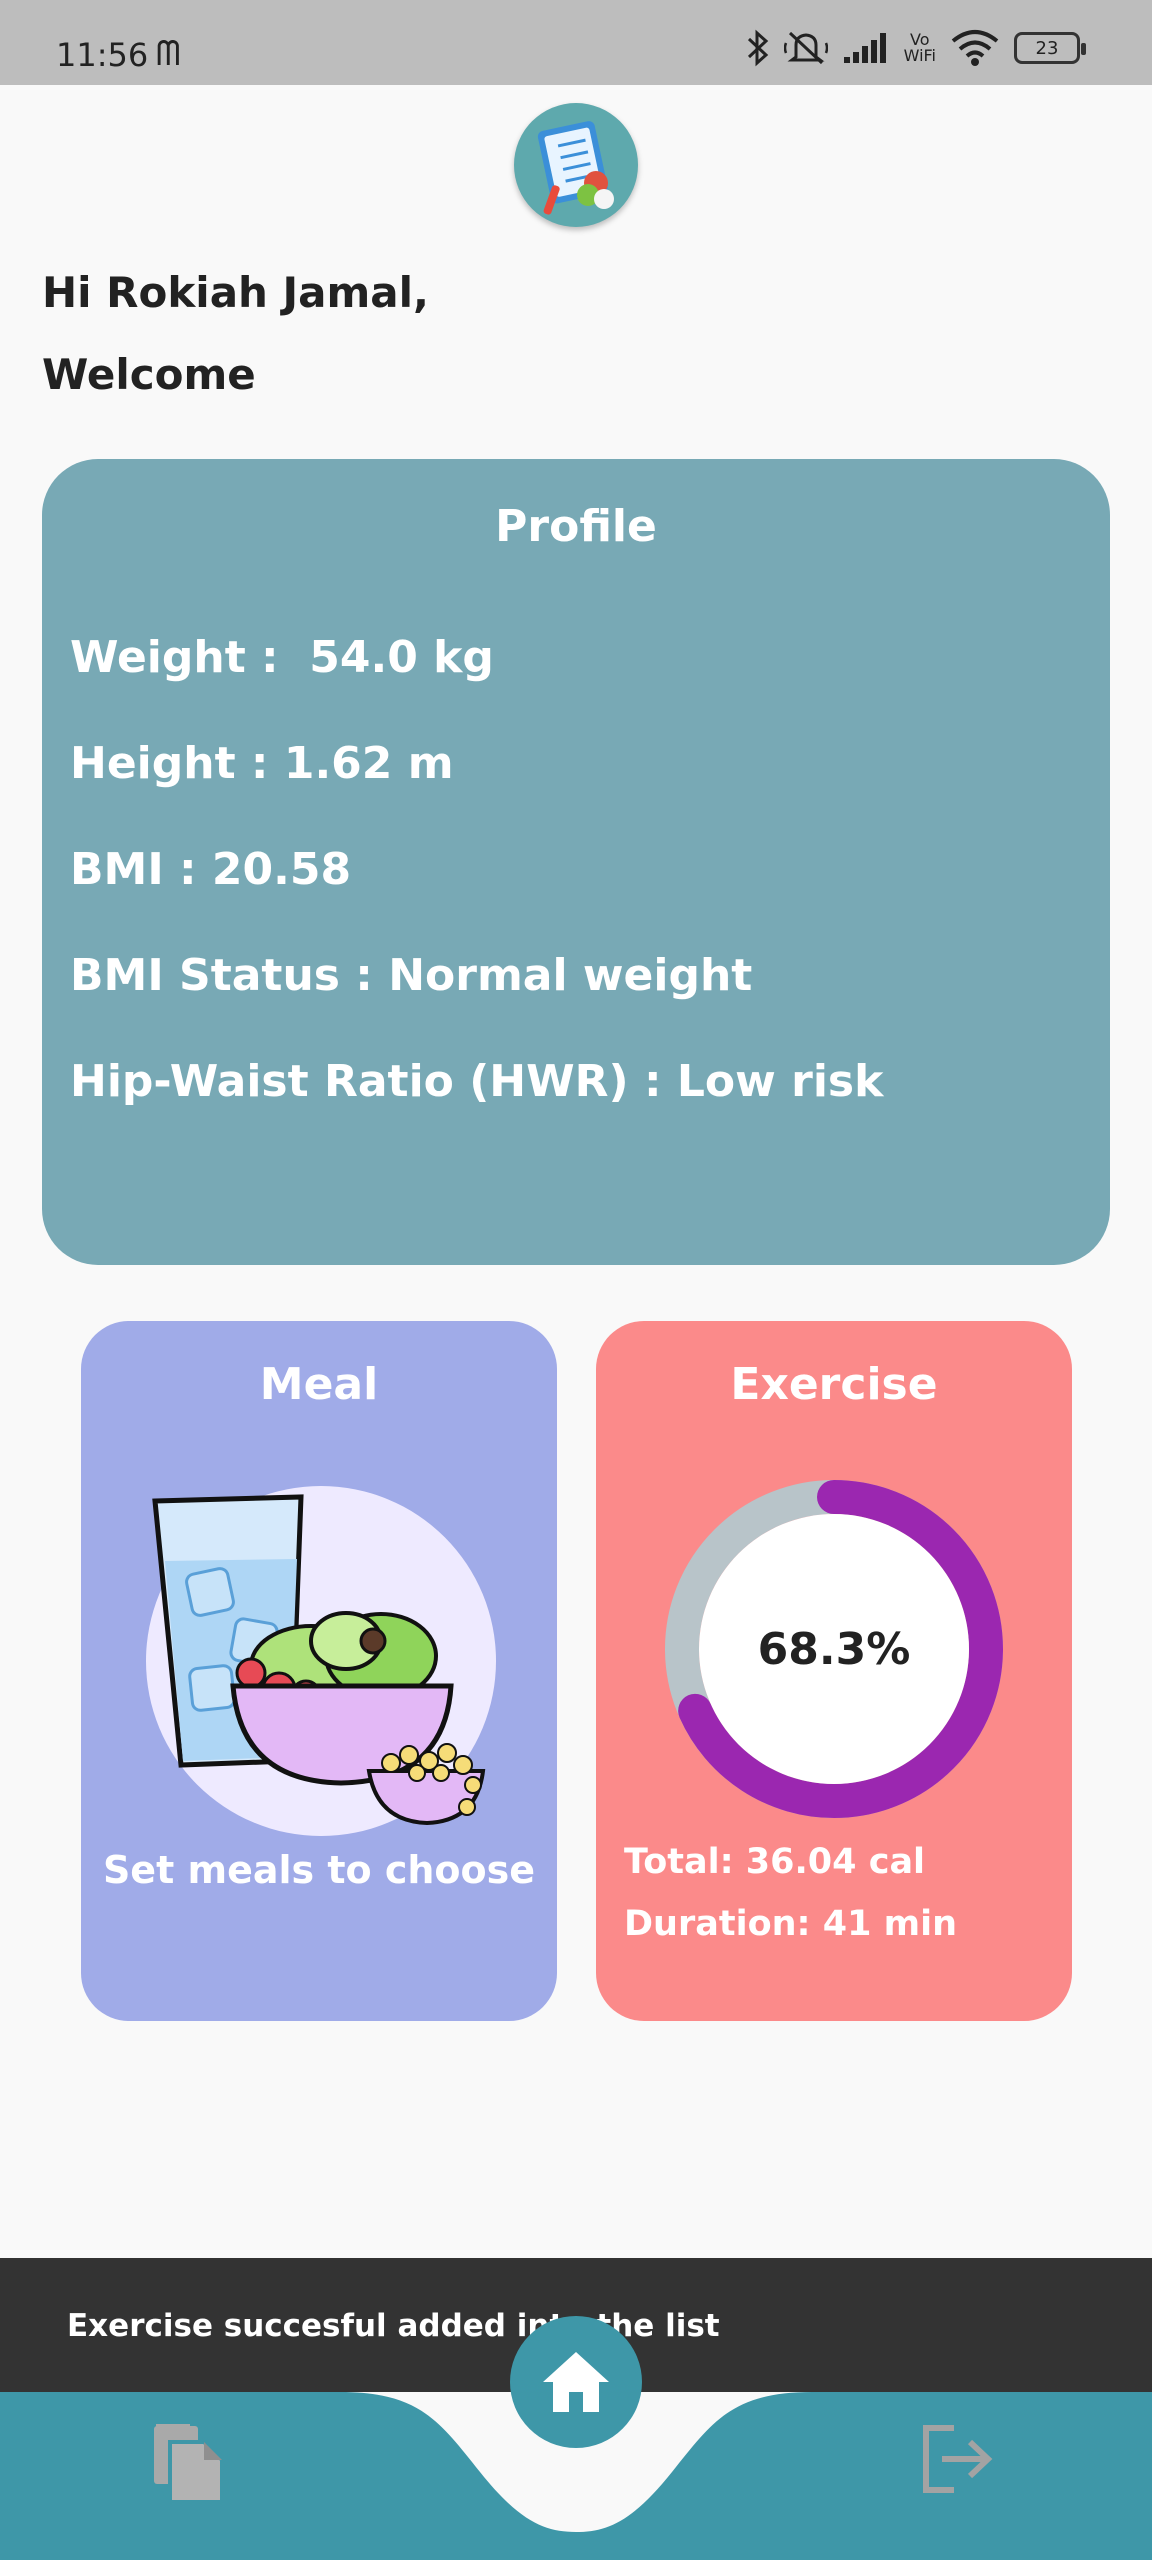 The image size is (1152, 2560). I want to click on home-icon, so click(576, 2382).